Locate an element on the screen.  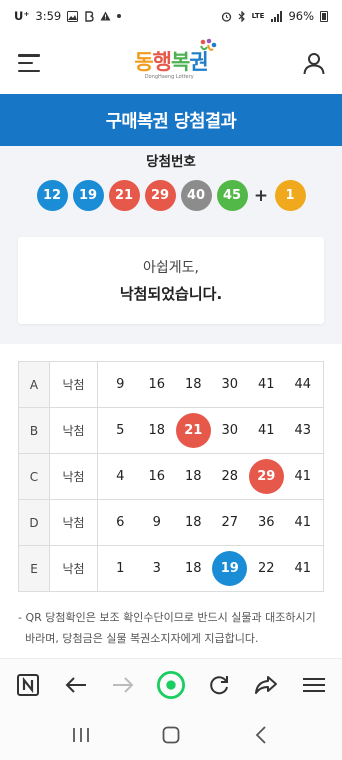
ticket-row-label: D is located at coordinates (34, 522).